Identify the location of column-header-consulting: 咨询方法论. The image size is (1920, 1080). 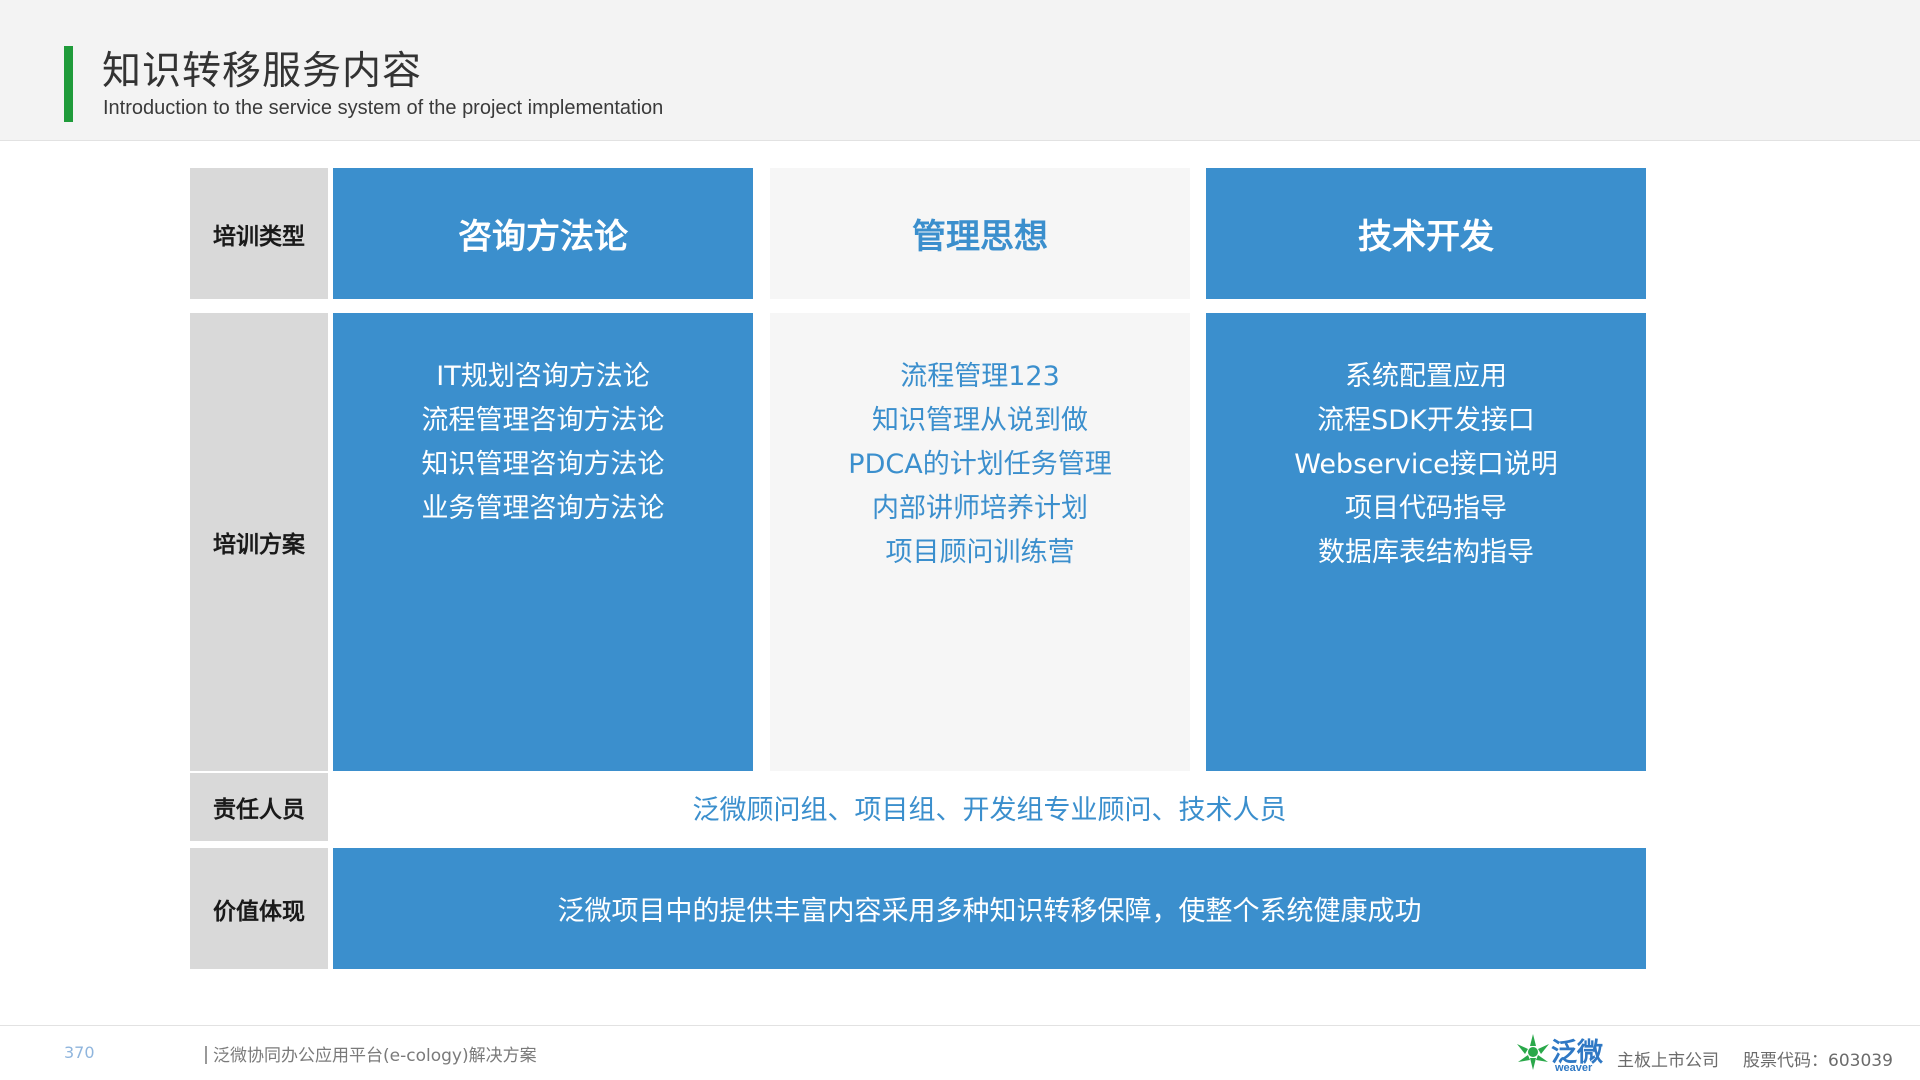
(543, 233).